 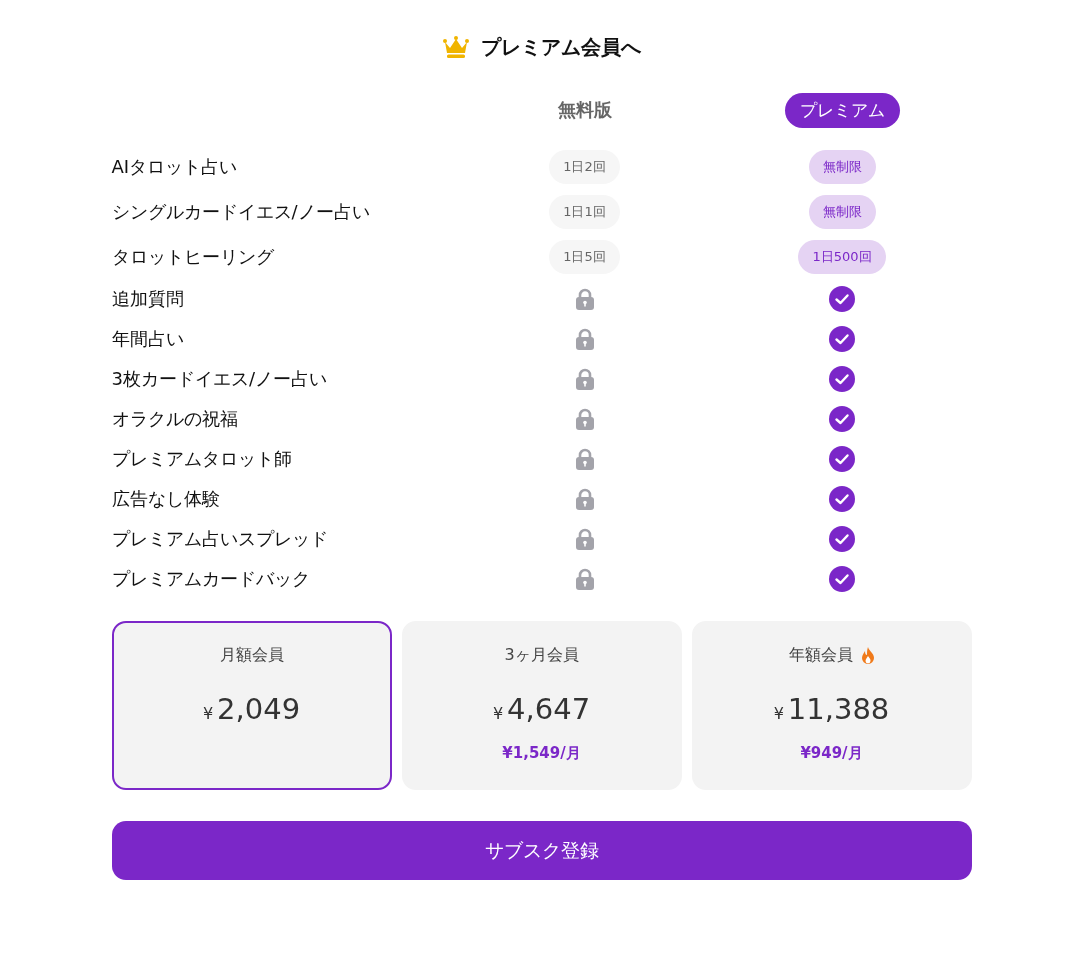 I want to click on plan-card: 年額会員 ¥11,388 ¥949/月, so click(x=831, y=705).